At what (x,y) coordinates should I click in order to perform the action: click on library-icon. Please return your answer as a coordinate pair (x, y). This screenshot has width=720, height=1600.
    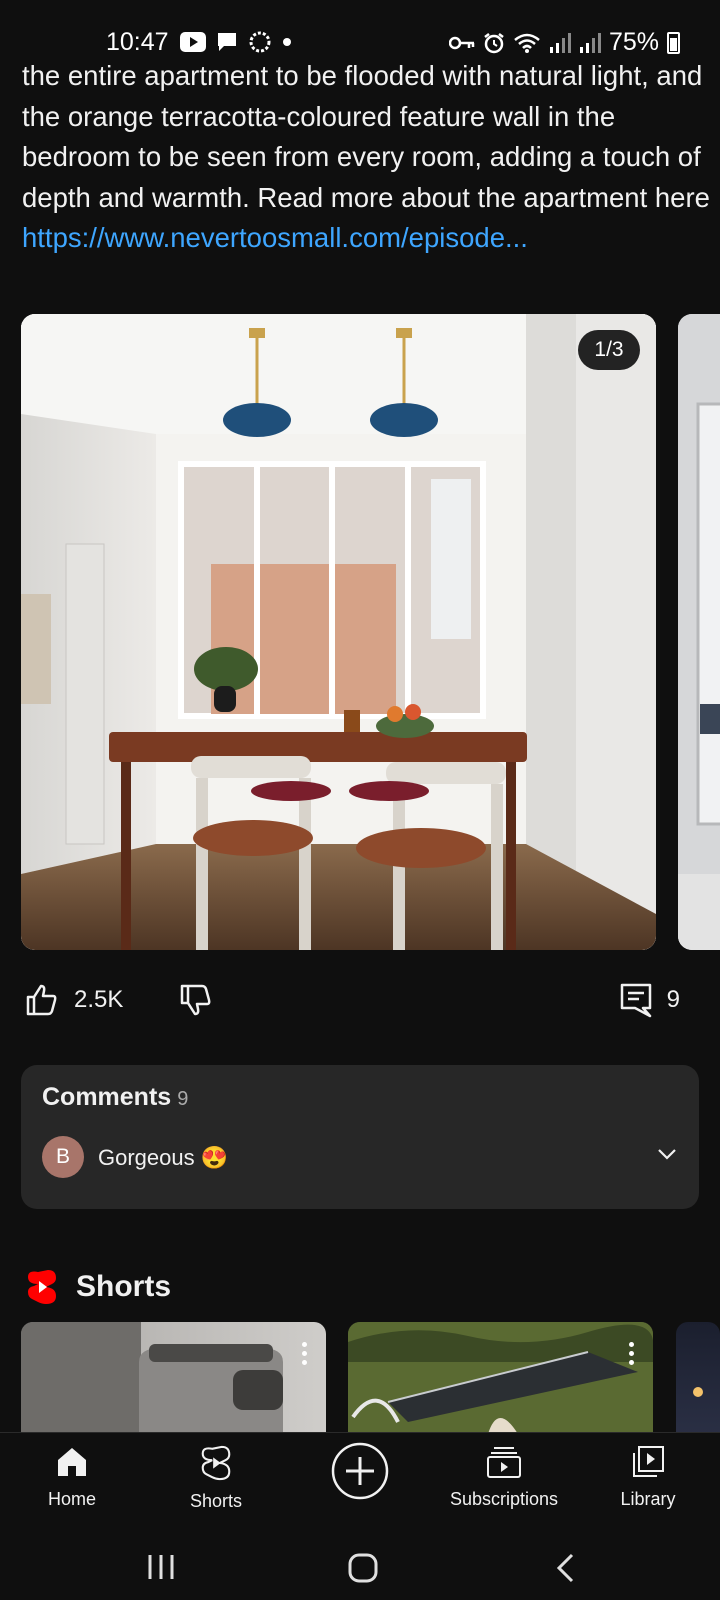
    Looking at the image, I should click on (648, 1461).